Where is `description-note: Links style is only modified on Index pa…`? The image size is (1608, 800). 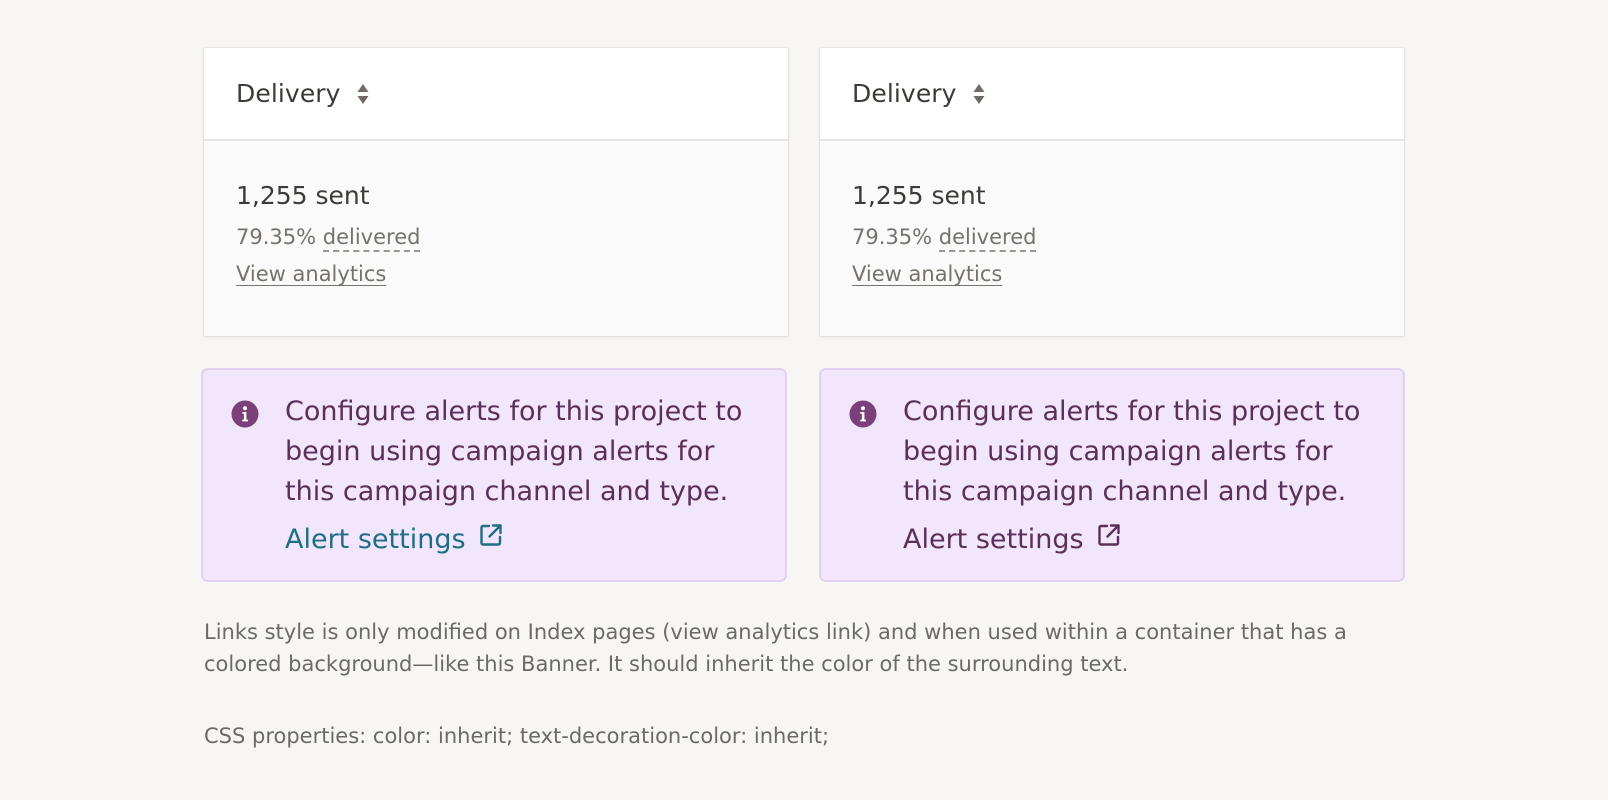
description-note: Links style is only modified on Index pa… is located at coordinates (775, 648).